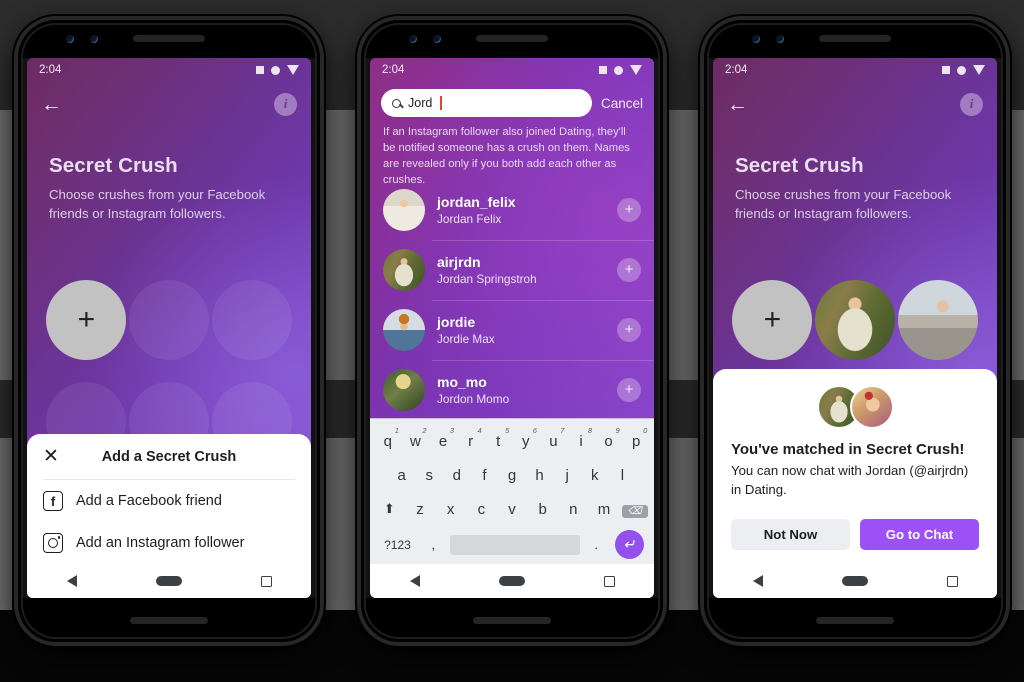  What do you see at coordinates (512, 510) in the screenshot?
I see `key-v: v` at bounding box center [512, 510].